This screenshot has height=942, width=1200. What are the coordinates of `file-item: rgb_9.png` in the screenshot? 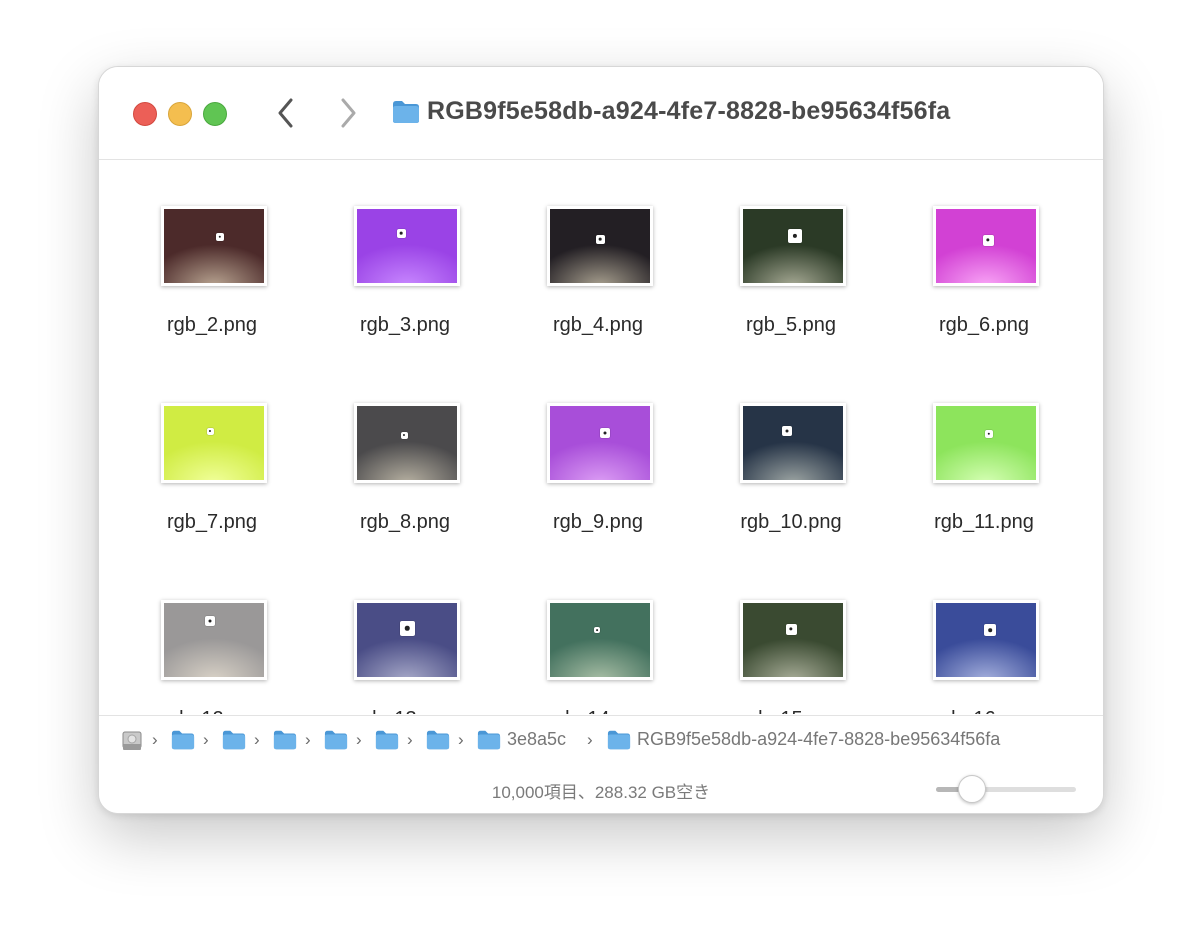 It's located at (598, 465).